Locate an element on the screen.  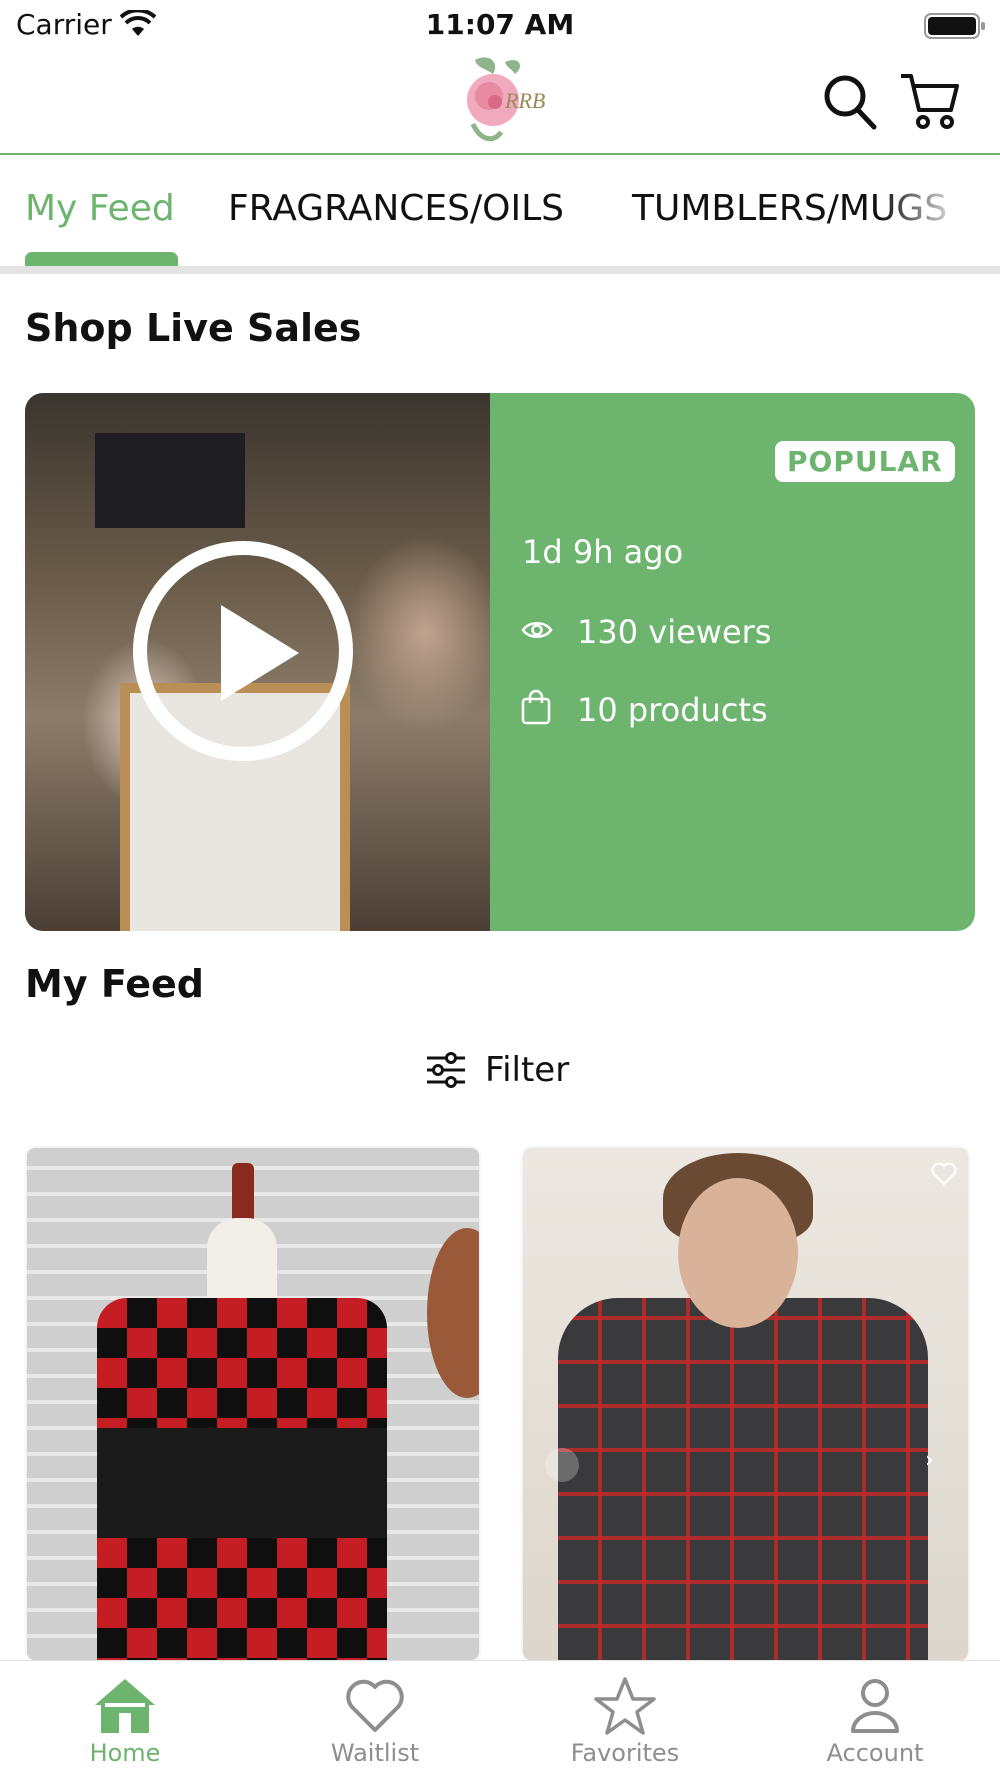
brand-logo: RRB is located at coordinates (502, 100).